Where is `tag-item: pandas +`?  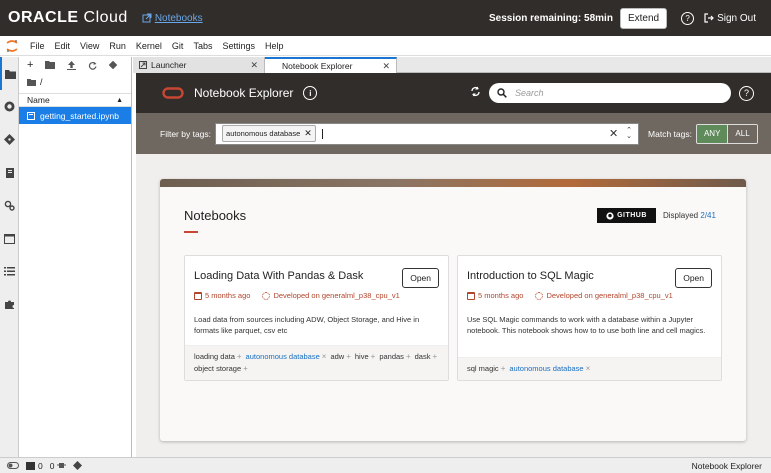
tag-item: pandas + is located at coordinates (394, 357).